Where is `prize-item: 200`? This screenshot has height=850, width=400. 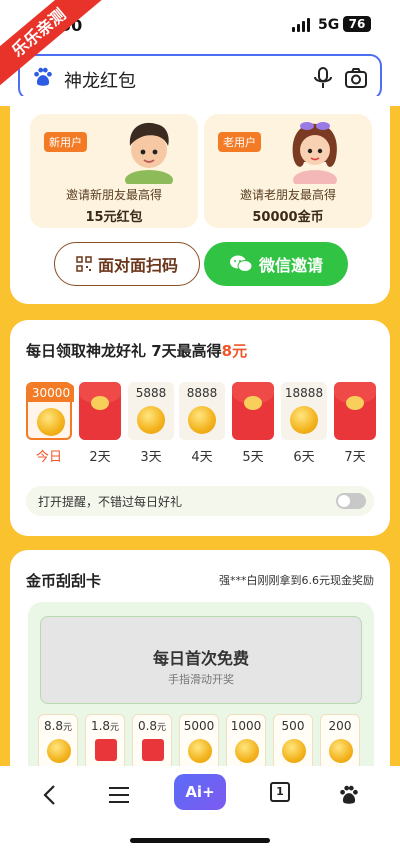
prize-item: 200 is located at coordinates (340, 742).